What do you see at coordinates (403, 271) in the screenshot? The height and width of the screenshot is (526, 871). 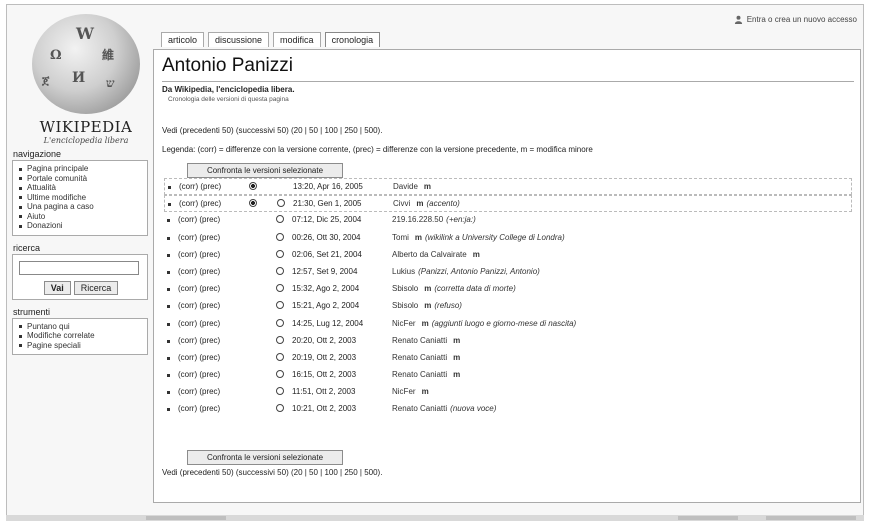 I see `user-link: Lukius` at bounding box center [403, 271].